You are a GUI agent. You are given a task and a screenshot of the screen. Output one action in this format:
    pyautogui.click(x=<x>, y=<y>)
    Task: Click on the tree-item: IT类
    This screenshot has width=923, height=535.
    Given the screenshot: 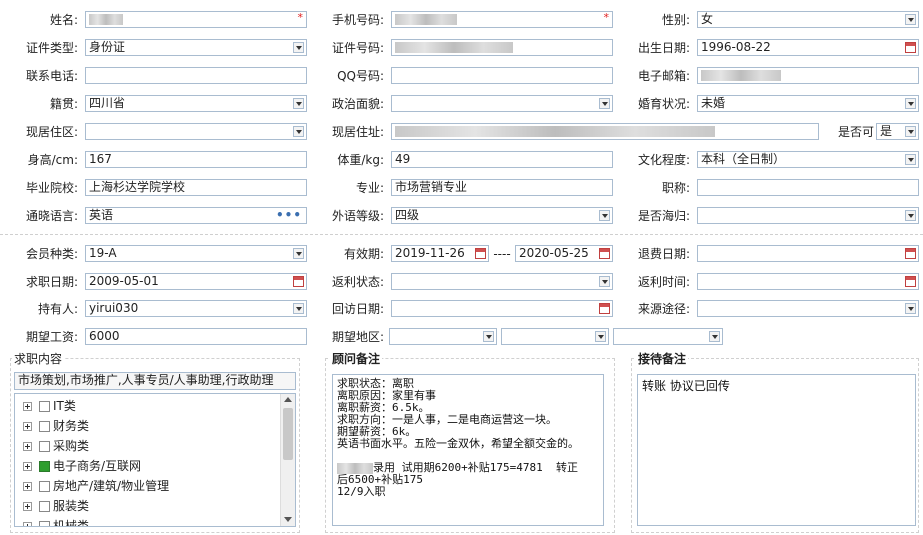 What is the action you would take?
    pyautogui.click(x=49, y=406)
    